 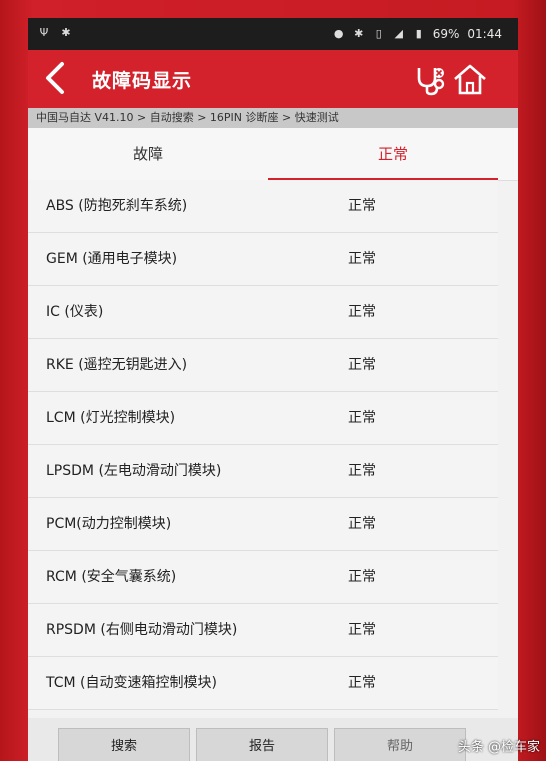 I want to click on module-name: RCM (安全气囊系统), so click(x=111, y=577).